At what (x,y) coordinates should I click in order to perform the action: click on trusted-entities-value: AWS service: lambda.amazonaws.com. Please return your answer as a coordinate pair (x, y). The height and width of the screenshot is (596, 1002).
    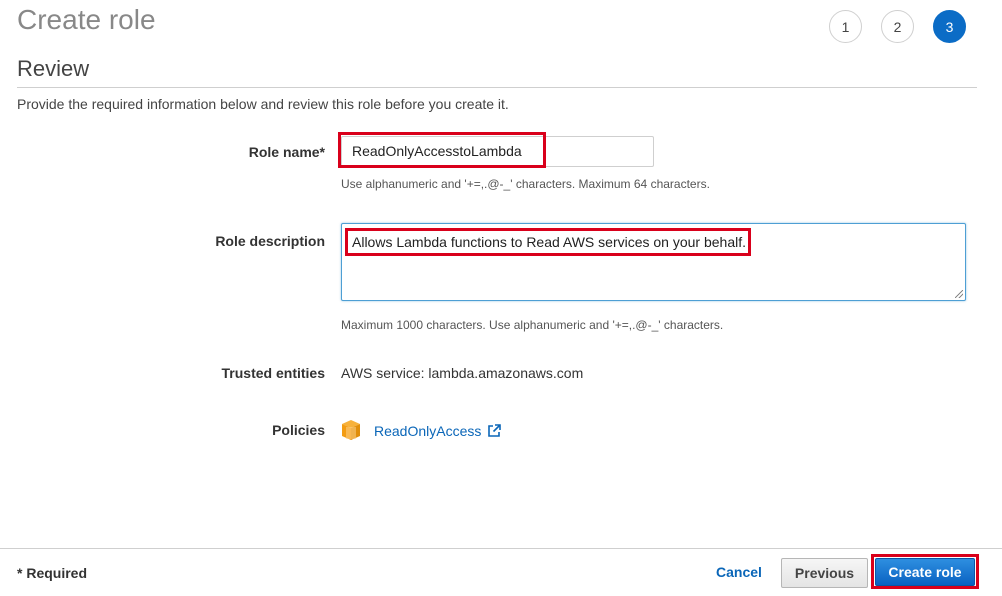
    Looking at the image, I should click on (462, 373).